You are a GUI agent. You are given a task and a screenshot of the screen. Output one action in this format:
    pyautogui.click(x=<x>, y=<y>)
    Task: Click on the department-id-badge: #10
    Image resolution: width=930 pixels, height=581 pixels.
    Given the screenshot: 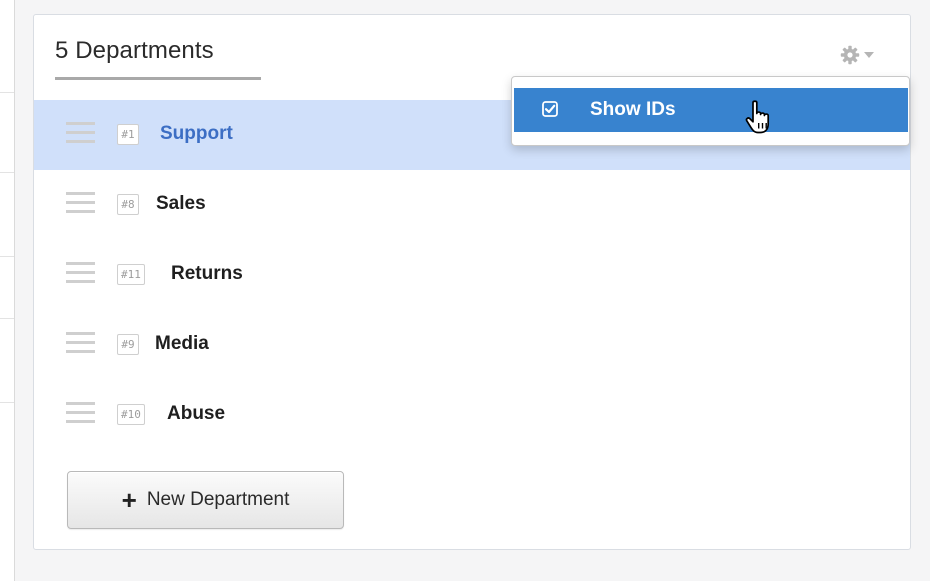 What is the action you would take?
    pyautogui.click(x=131, y=414)
    